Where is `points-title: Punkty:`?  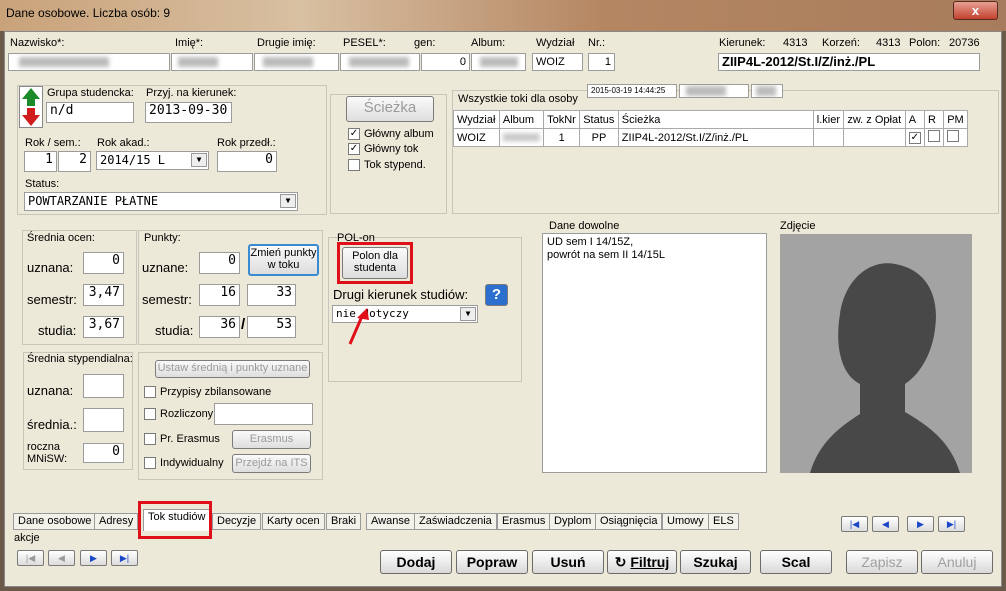 points-title: Punkty: is located at coordinates (162, 238).